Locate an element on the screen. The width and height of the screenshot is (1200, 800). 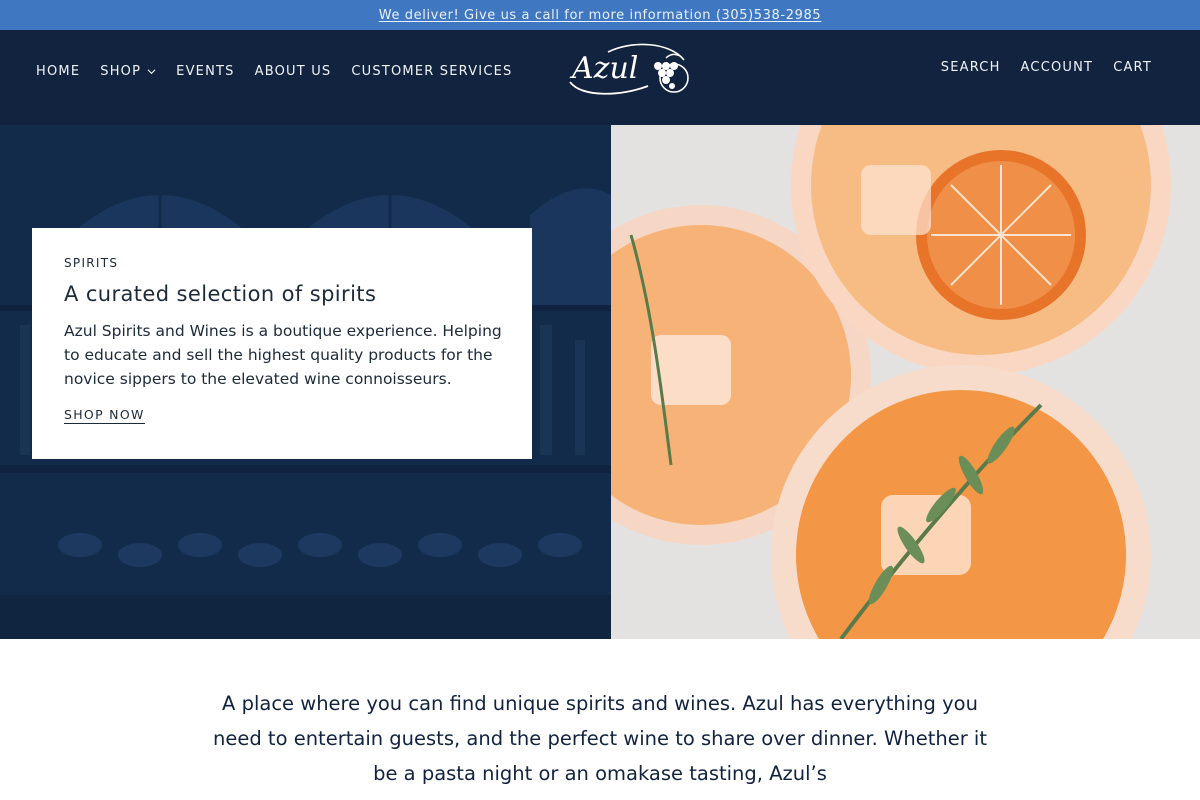
nav-shop: SHOP is located at coordinates (128, 71).